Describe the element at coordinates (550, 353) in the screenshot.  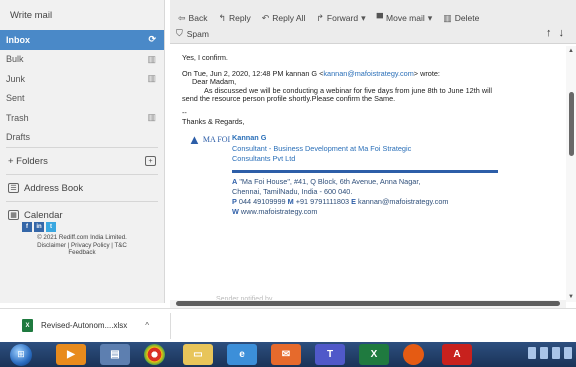
I see `system-tray` at that location.